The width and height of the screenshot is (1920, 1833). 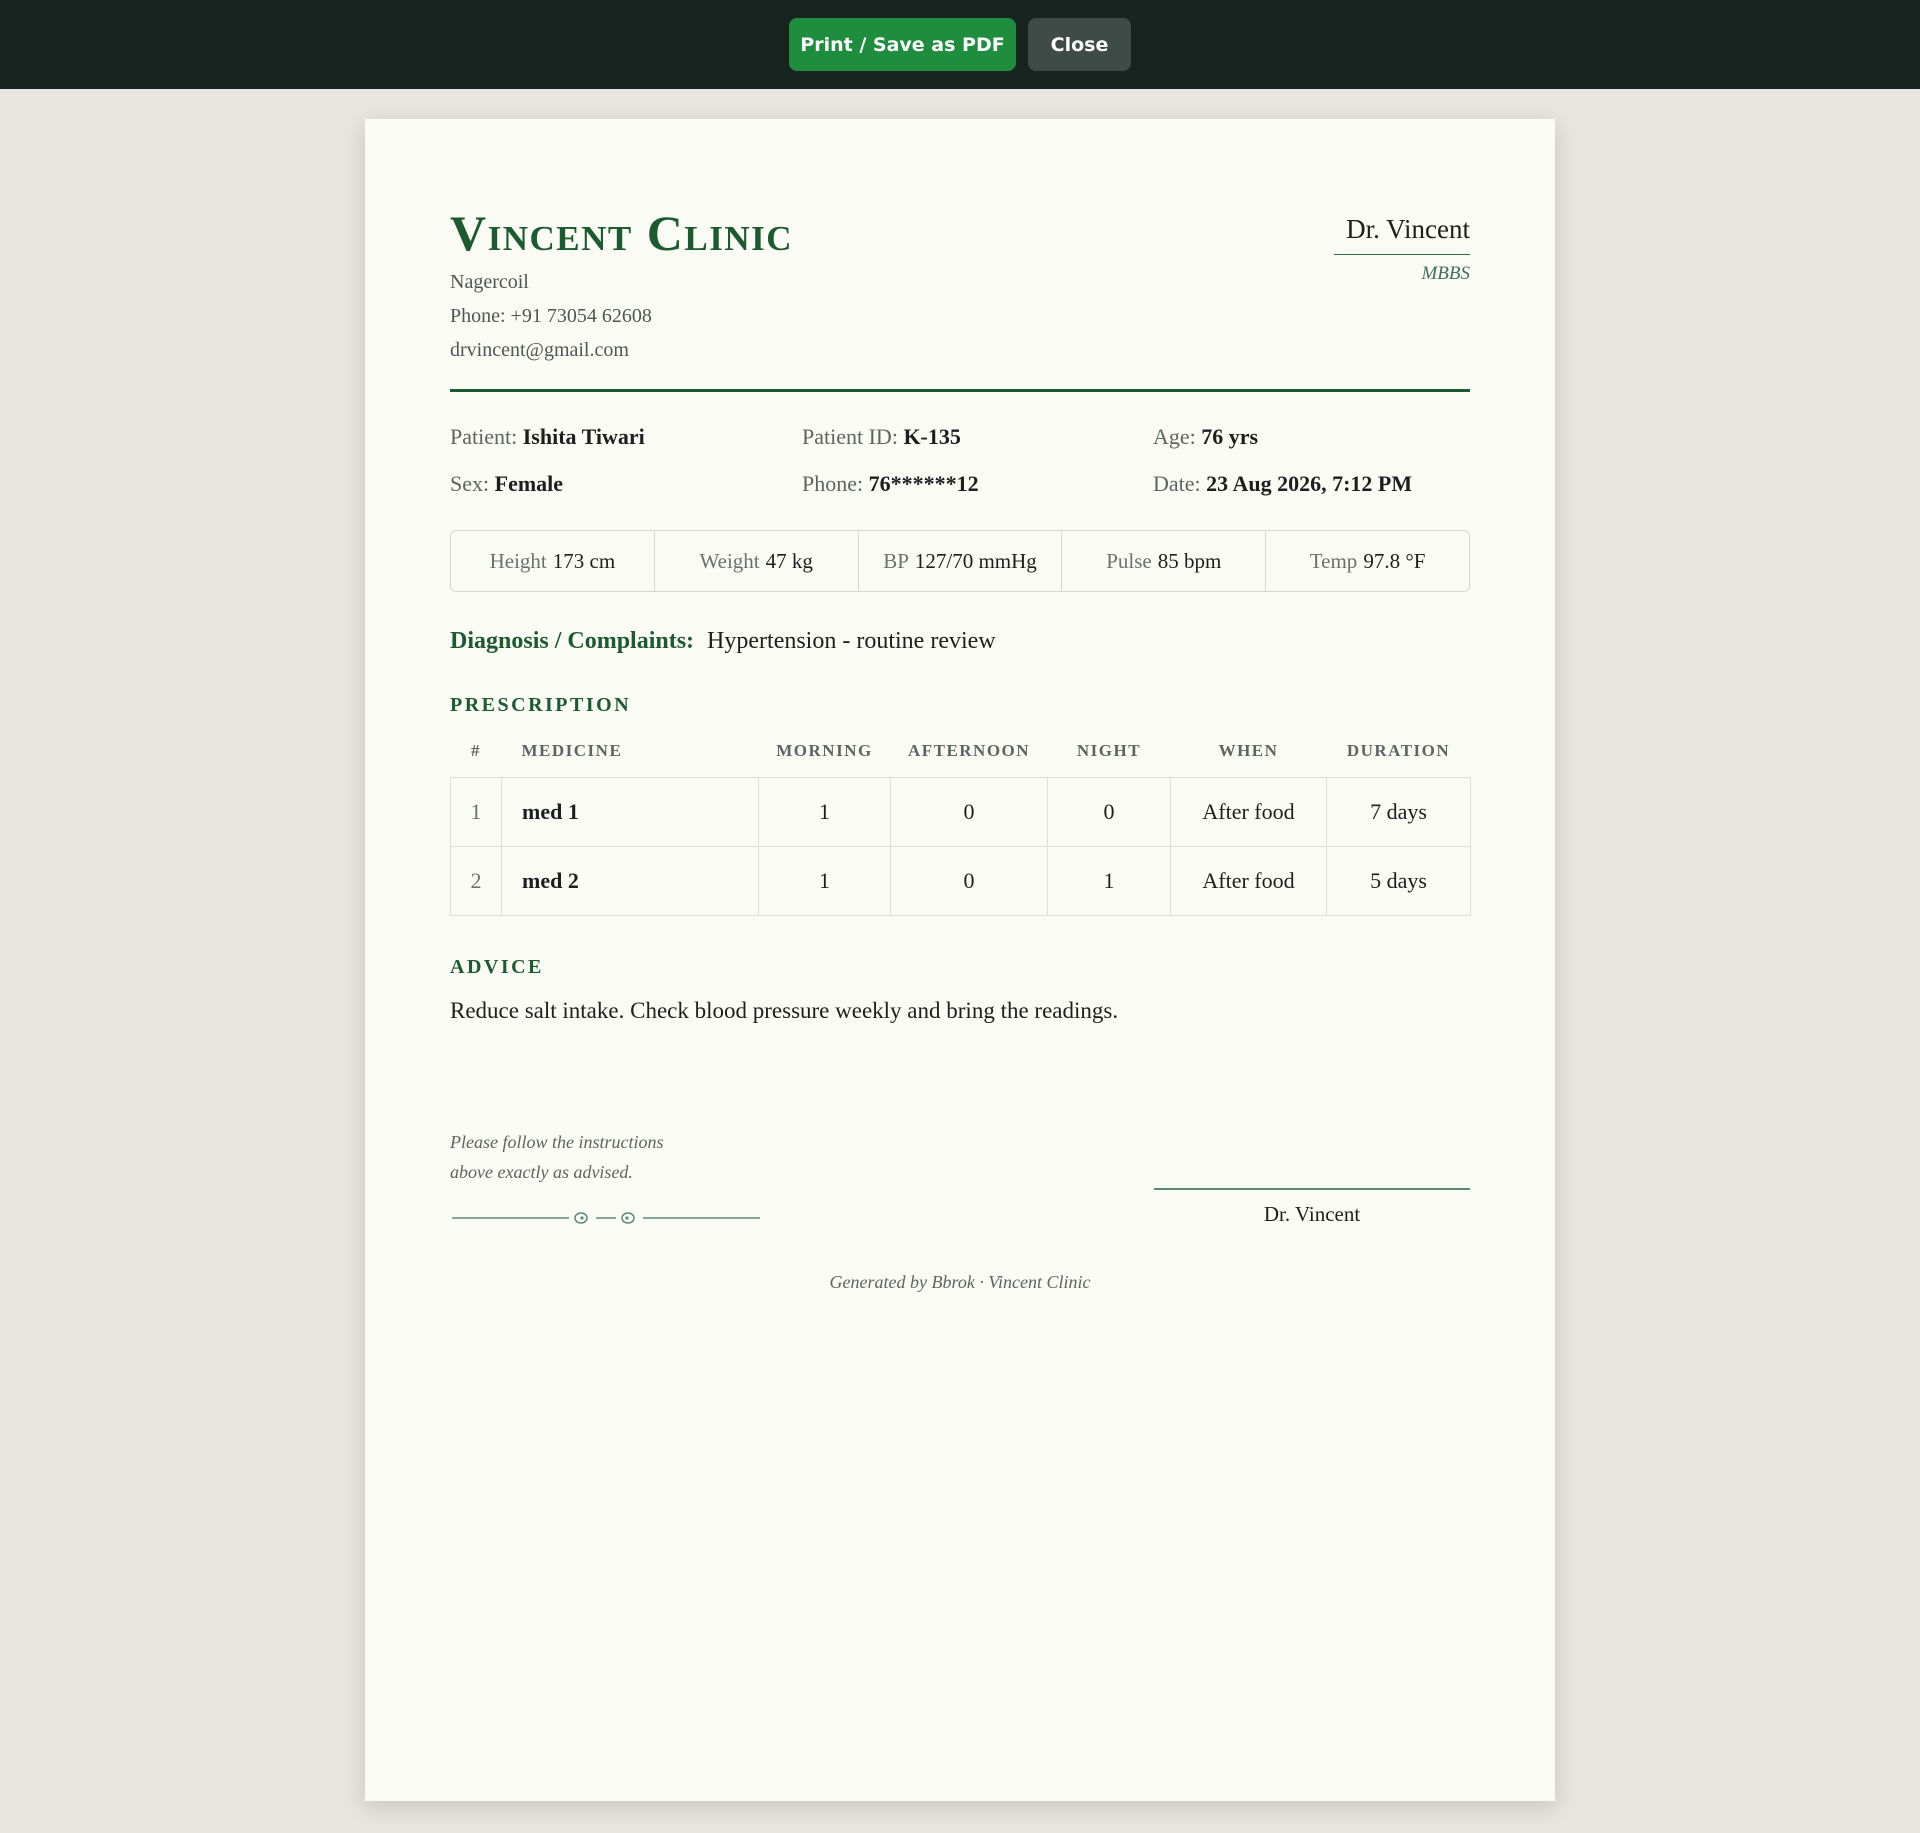 What do you see at coordinates (1109, 812) in the screenshot?
I see `dose-night: 0` at bounding box center [1109, 812].